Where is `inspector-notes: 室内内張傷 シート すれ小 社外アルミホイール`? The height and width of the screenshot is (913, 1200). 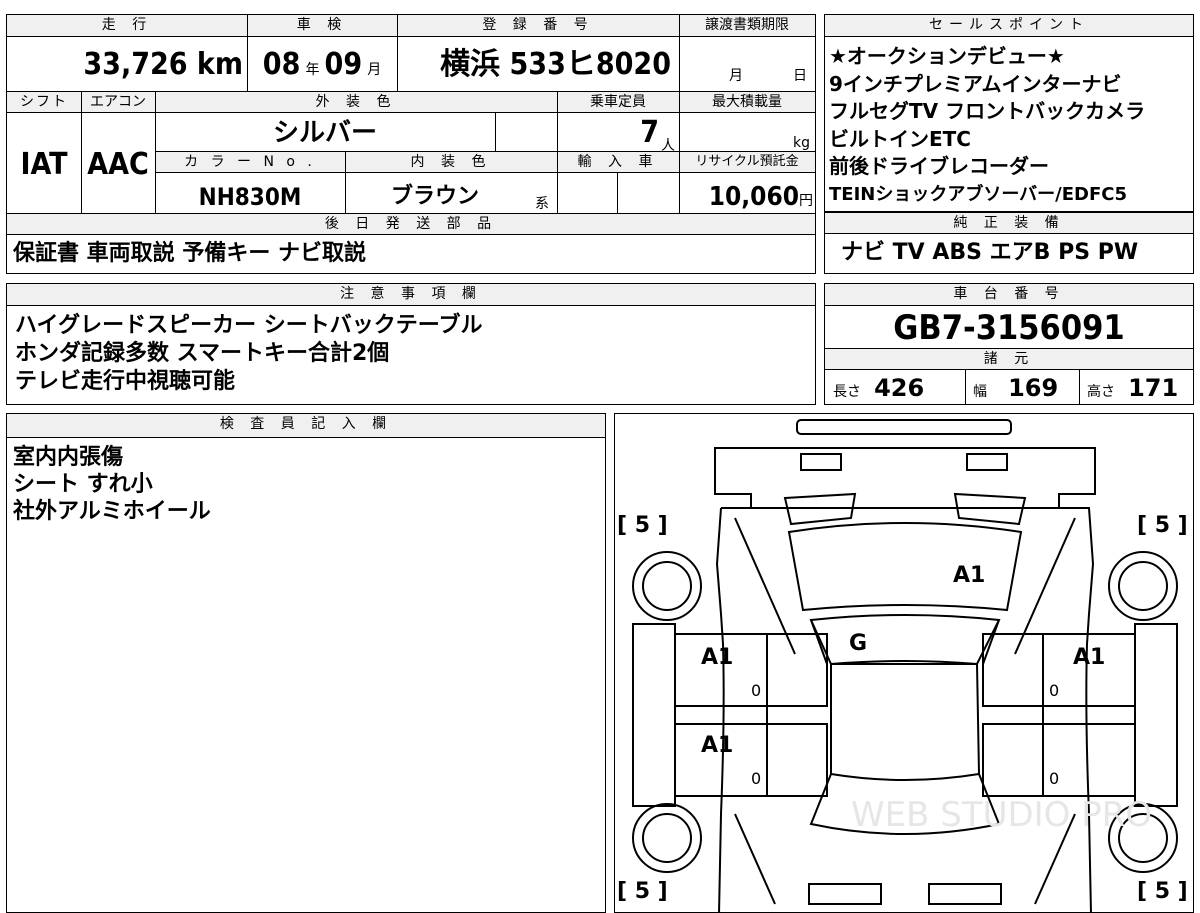
inspector-notes: 室内内張傷 シート すれ小 社外アルミホイール is located at coordinates (112, 484).